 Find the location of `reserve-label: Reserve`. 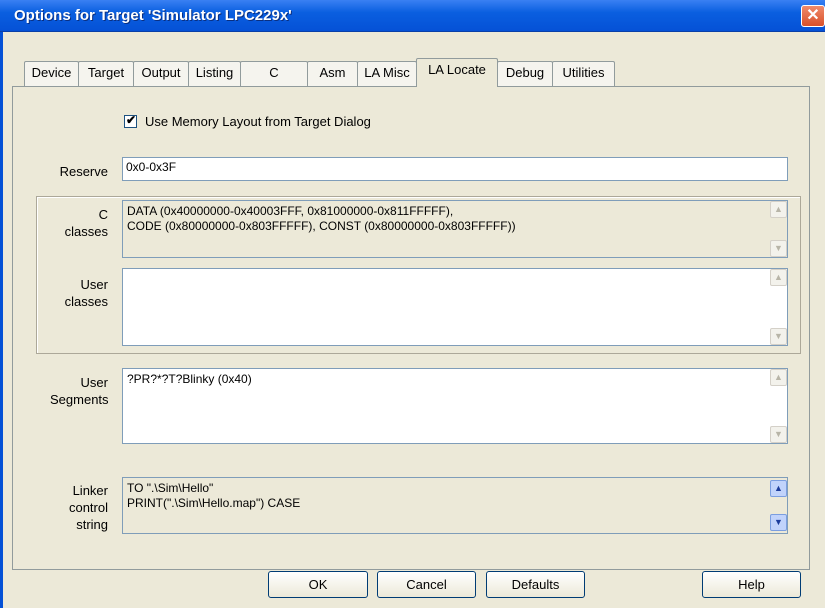

reserve-label: Reserve is located at coordinates (83, 171).